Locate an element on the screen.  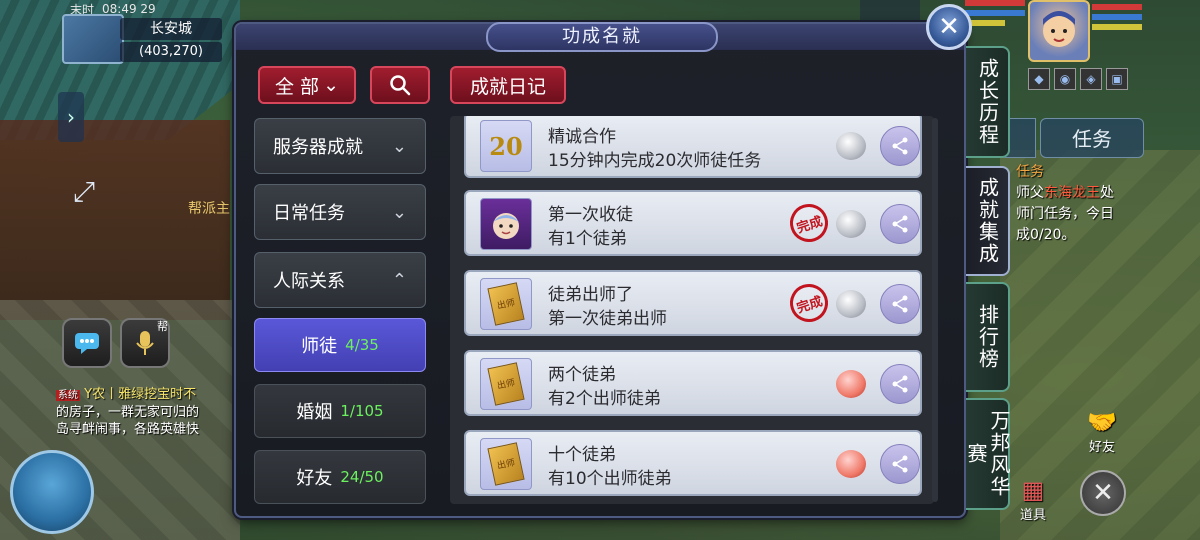
subcategory-label: 好友 is located at coordinates (314, 478).